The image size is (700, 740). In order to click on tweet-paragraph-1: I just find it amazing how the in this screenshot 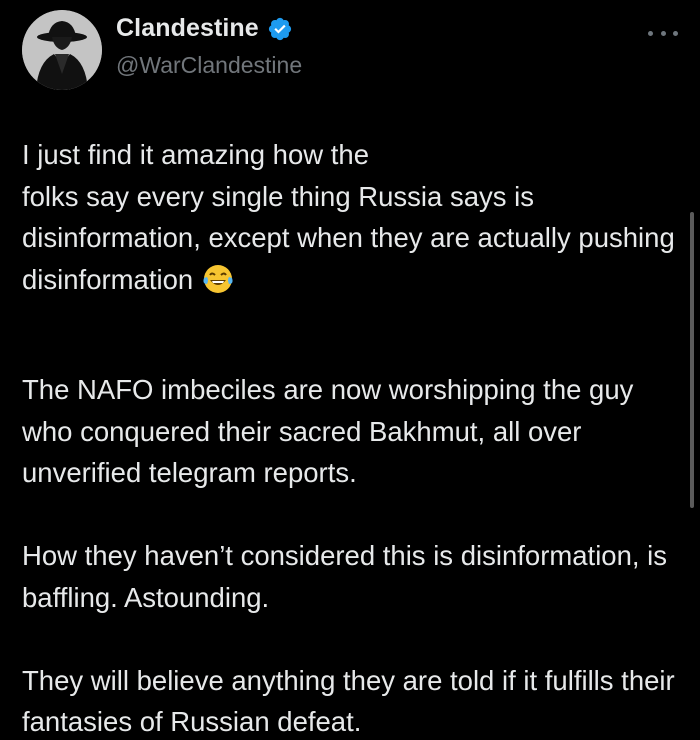, I will do `click(352, 155)`.